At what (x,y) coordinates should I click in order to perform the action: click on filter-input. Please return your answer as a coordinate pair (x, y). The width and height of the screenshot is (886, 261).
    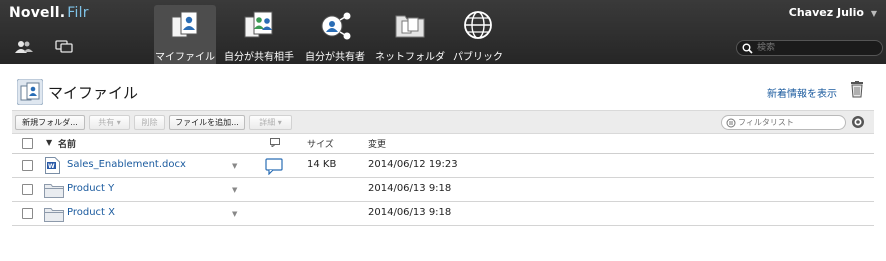
    Looking at the image, I should click on (788, 122).